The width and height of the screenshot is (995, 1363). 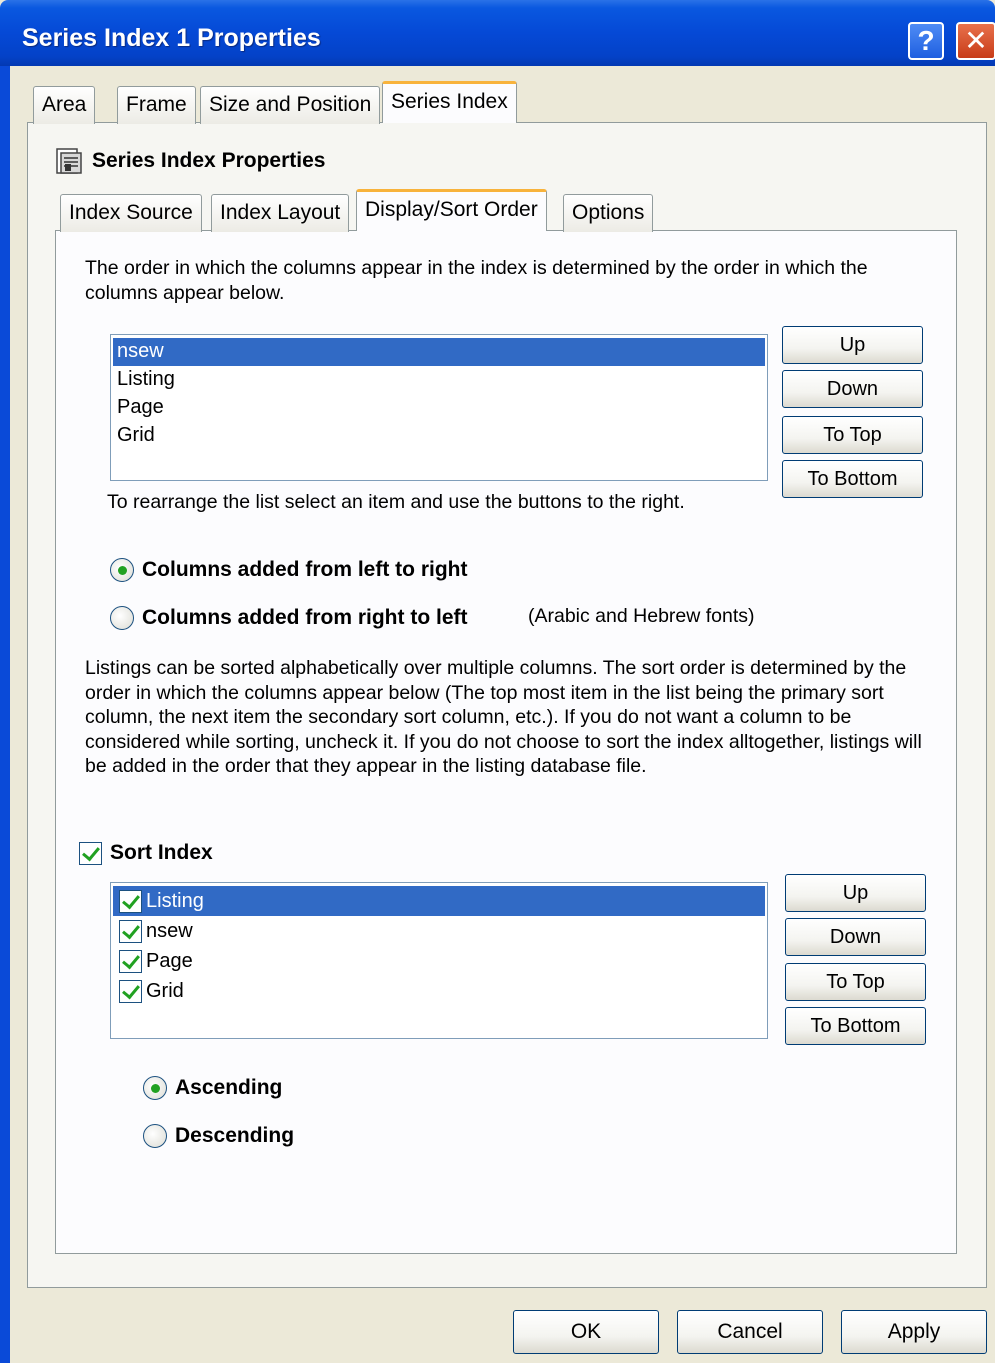 What do you see at coordinates (451, 210) in the screenshot?
I see `tab-display-sort-order: Display/Sort Order` at bounding box center [451, 210].